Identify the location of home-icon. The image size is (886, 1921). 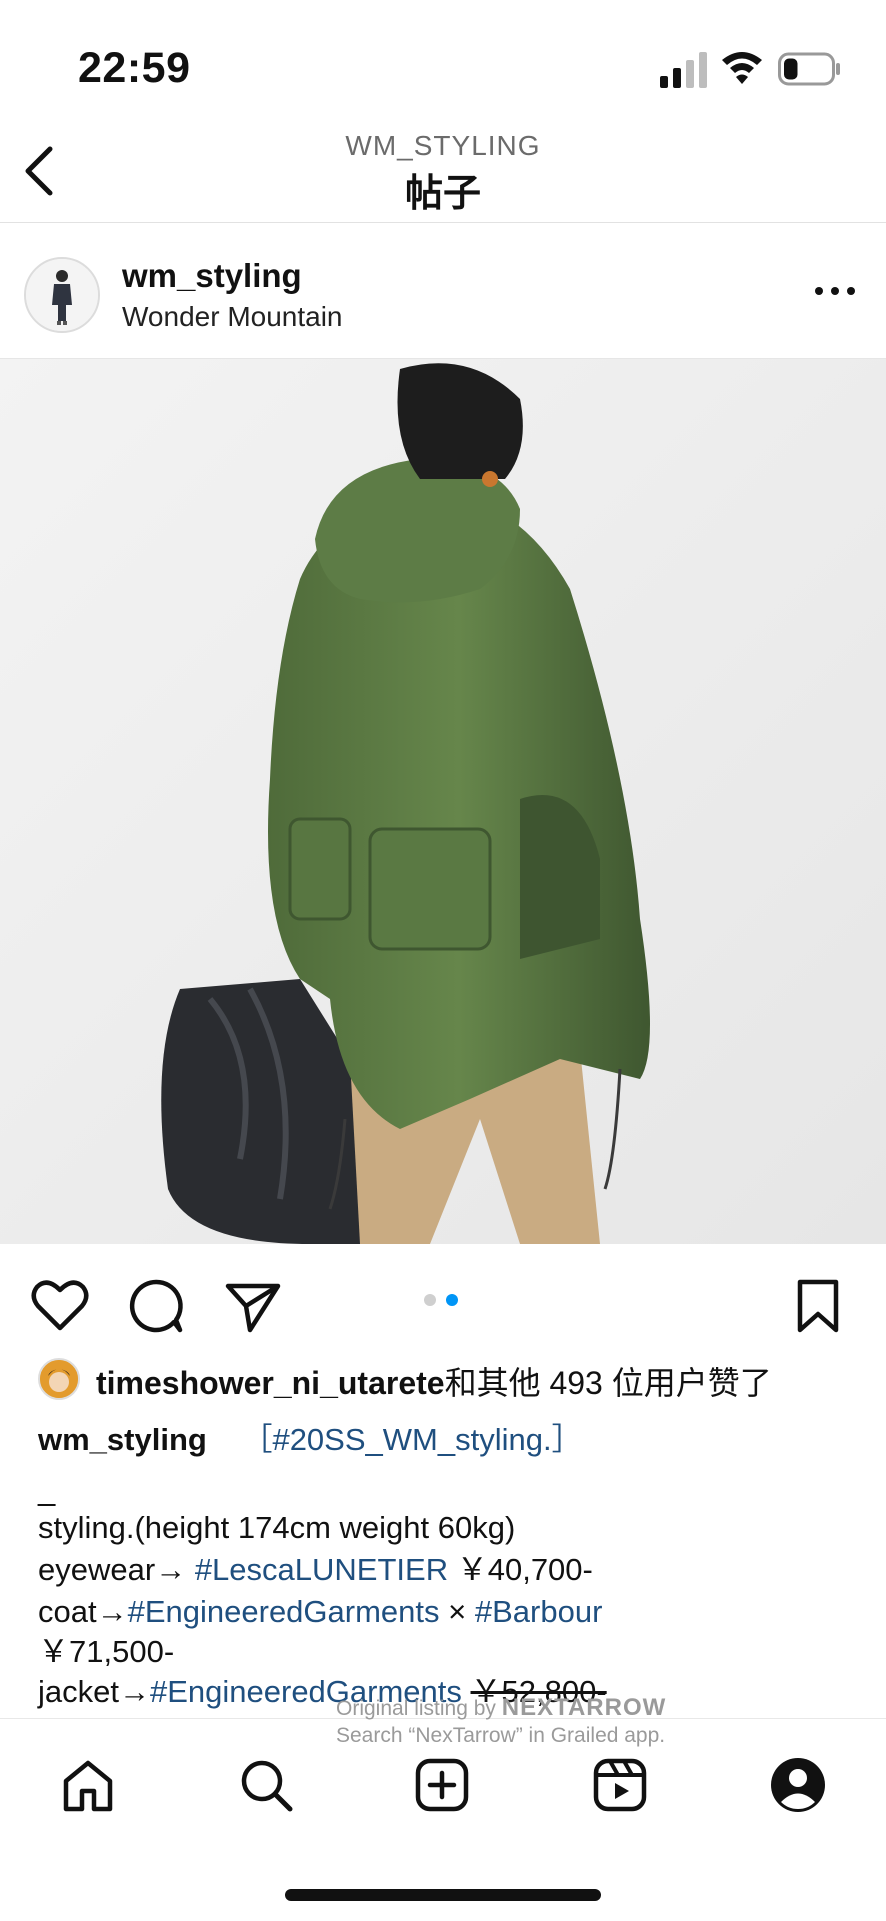
(88, 1785).